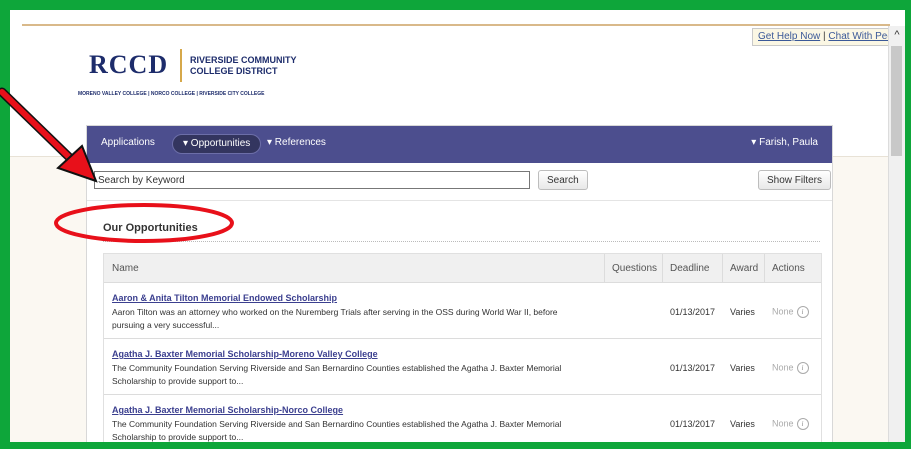 The width and height of the screenshot is (911, 449). What do you see at coordinates (234, 71) in the screenshot?
I see `logo-name-line2: COLLEGE DISTRICT` at bounding box center [234, 71].